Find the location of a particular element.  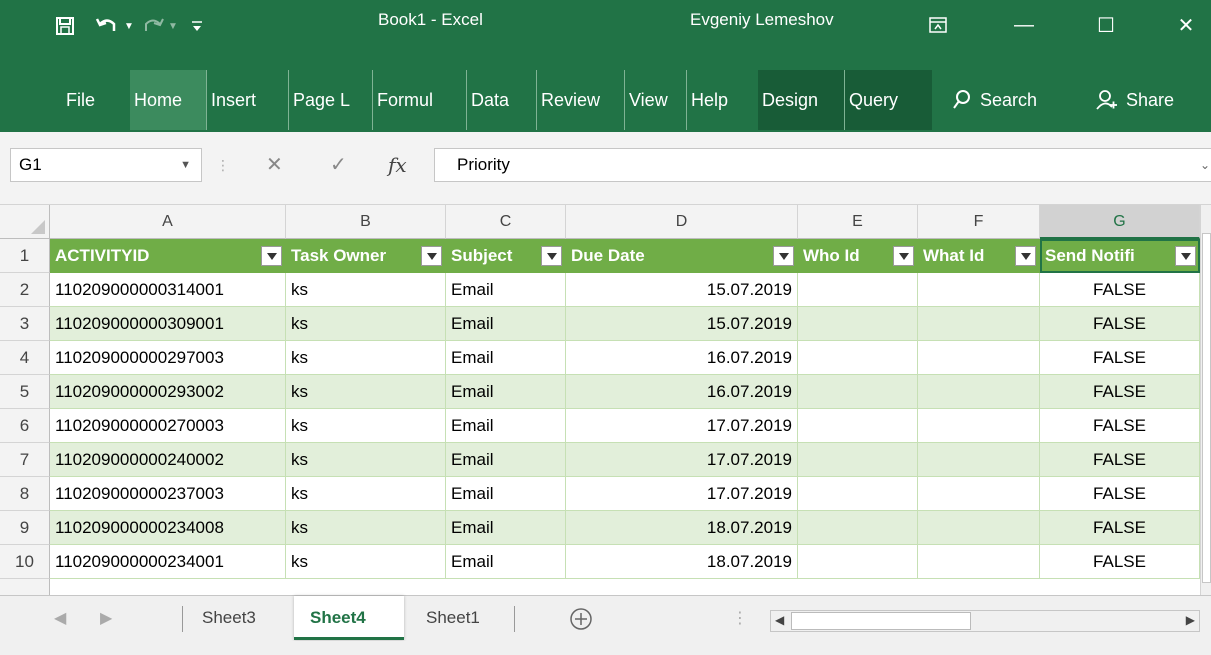

enter-icon: ✓ is located at coordinates (338, 165).